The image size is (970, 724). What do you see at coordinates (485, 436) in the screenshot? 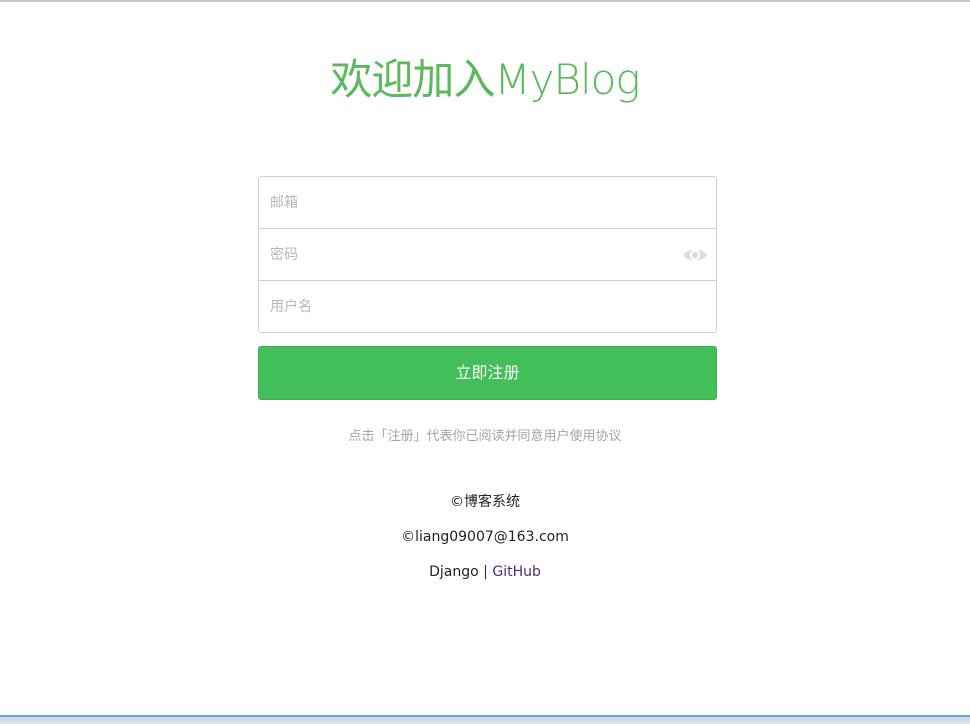
I see `agreement-notice: 点击「注册」代表你已阅读并同意用户使用协议` at bounding box center [485, 436].